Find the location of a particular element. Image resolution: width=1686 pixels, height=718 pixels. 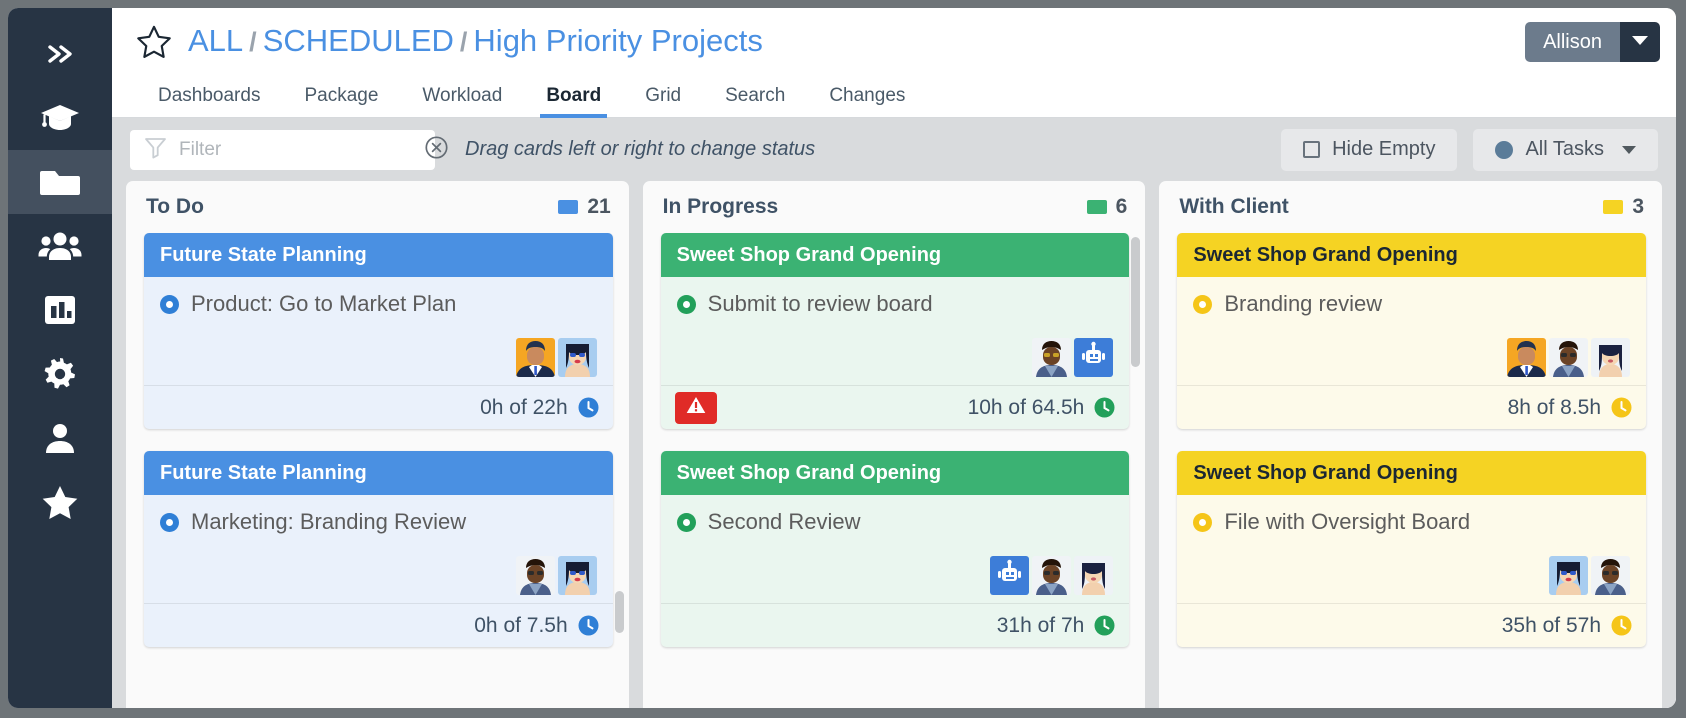

sidebar-item-reports is located at coordinates (60, 310).